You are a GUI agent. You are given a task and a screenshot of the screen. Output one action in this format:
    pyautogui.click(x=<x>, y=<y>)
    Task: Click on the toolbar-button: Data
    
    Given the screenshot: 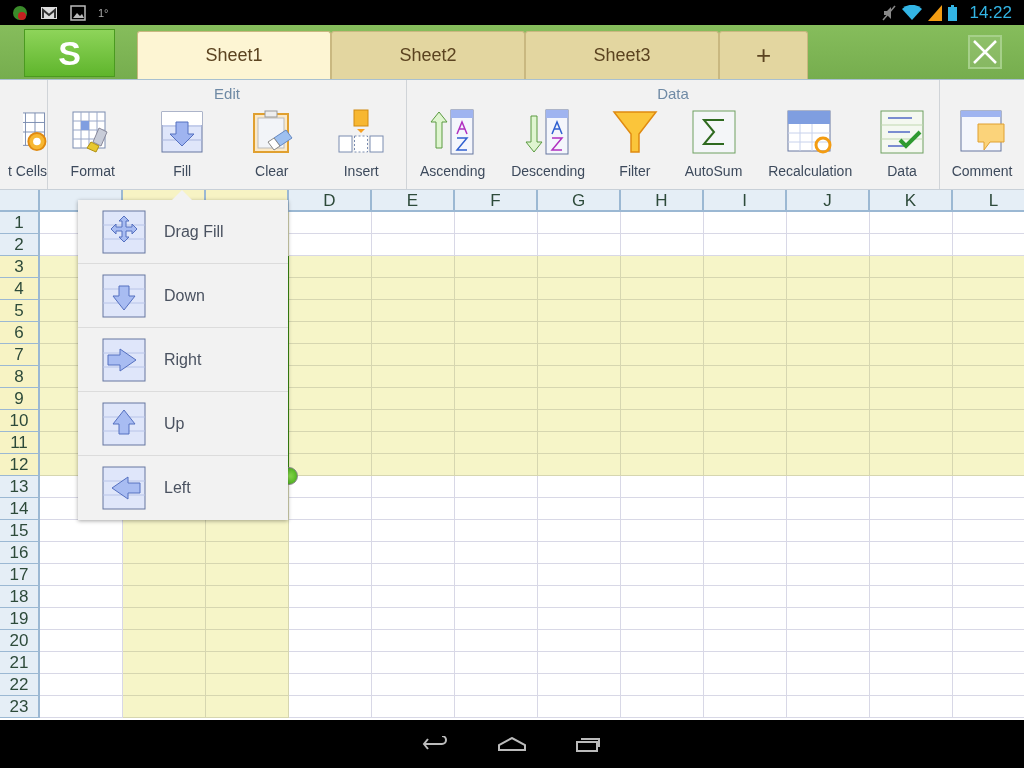 What is the action you would take?
    pyautogui.click(x=902, y=146)
    